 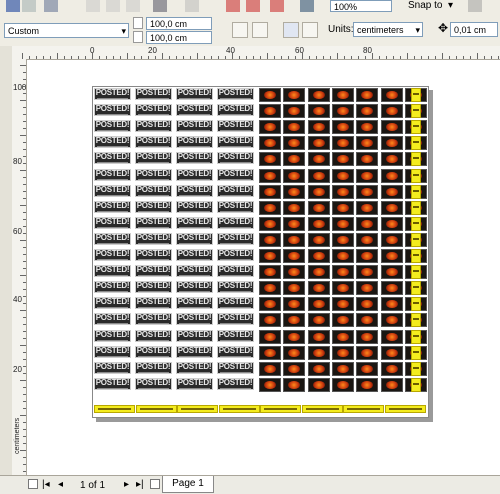 I want to click on snap-to-chevron-icon: ▾, so click(x=450, y=6).